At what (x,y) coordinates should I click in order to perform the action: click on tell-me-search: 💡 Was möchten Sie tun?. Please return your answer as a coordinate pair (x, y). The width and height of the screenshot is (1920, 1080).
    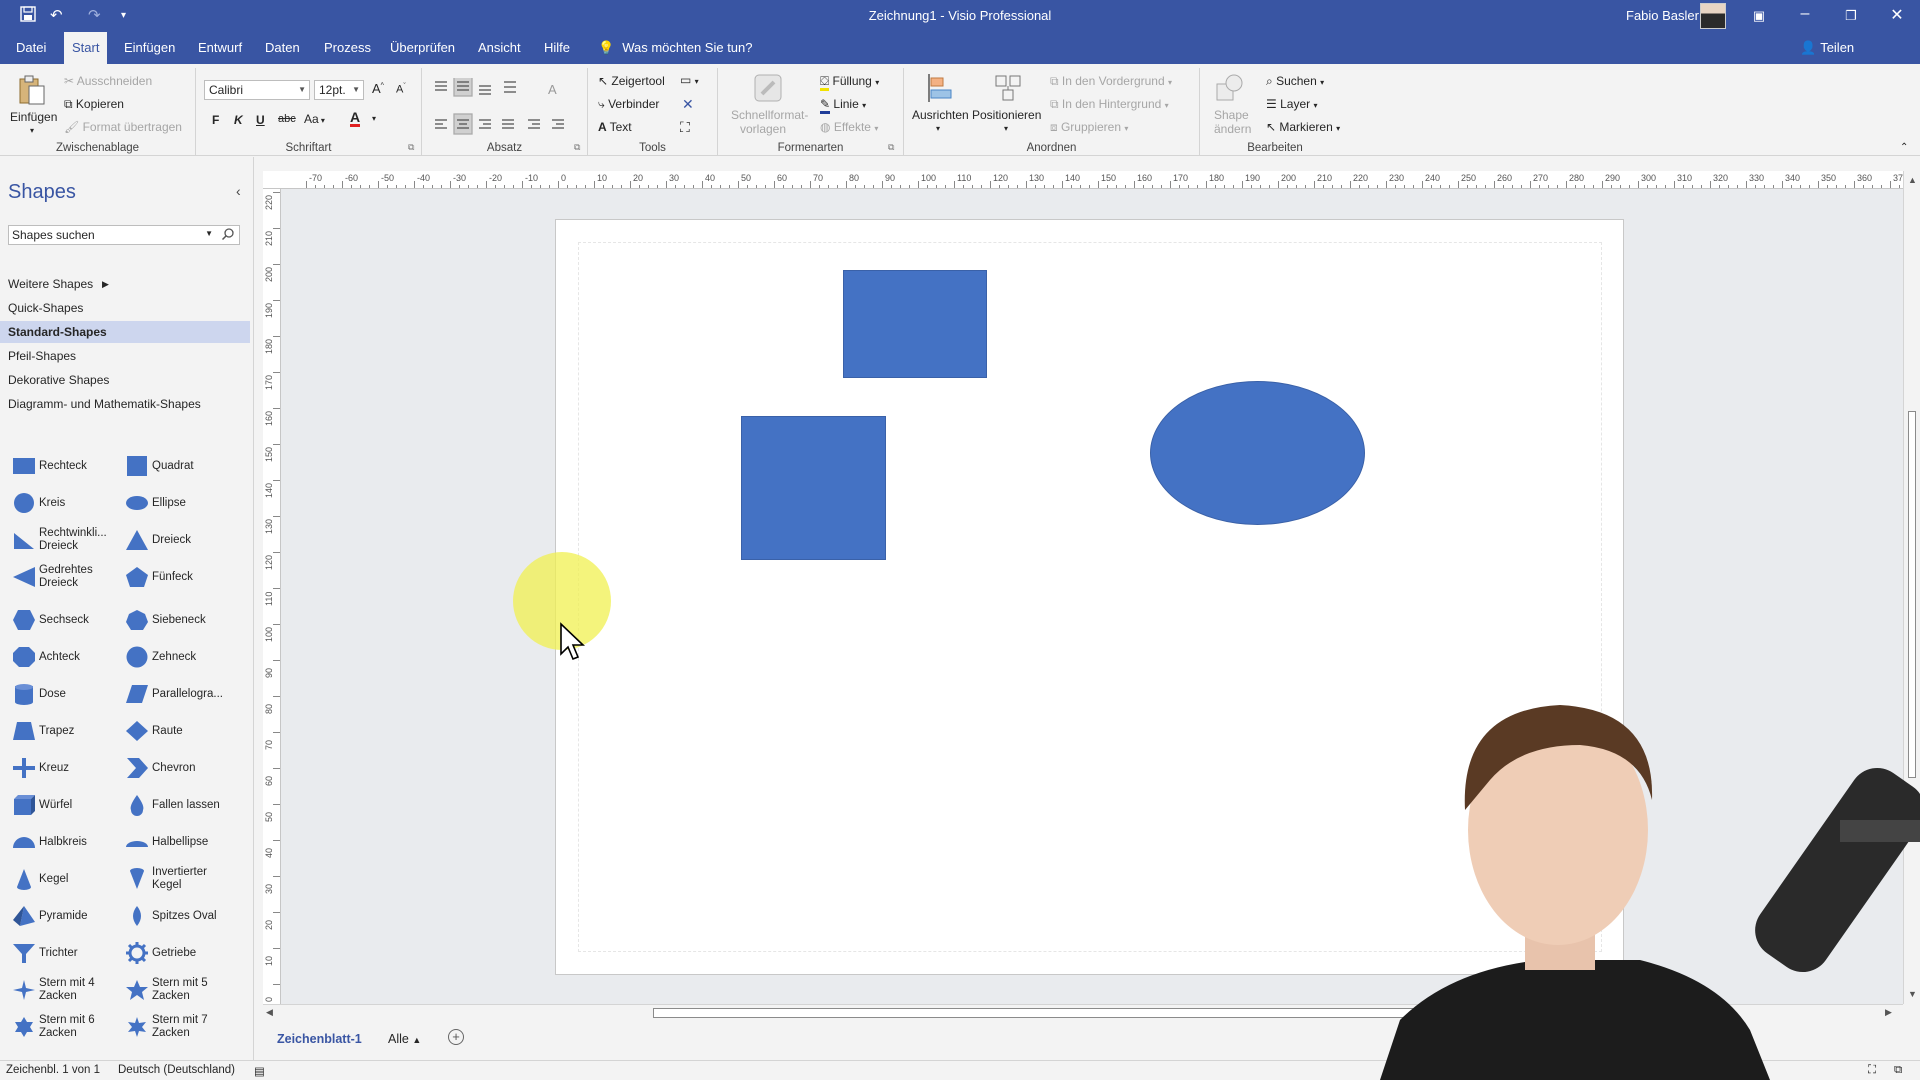
    Looking at the image, I should click on (675, 48).